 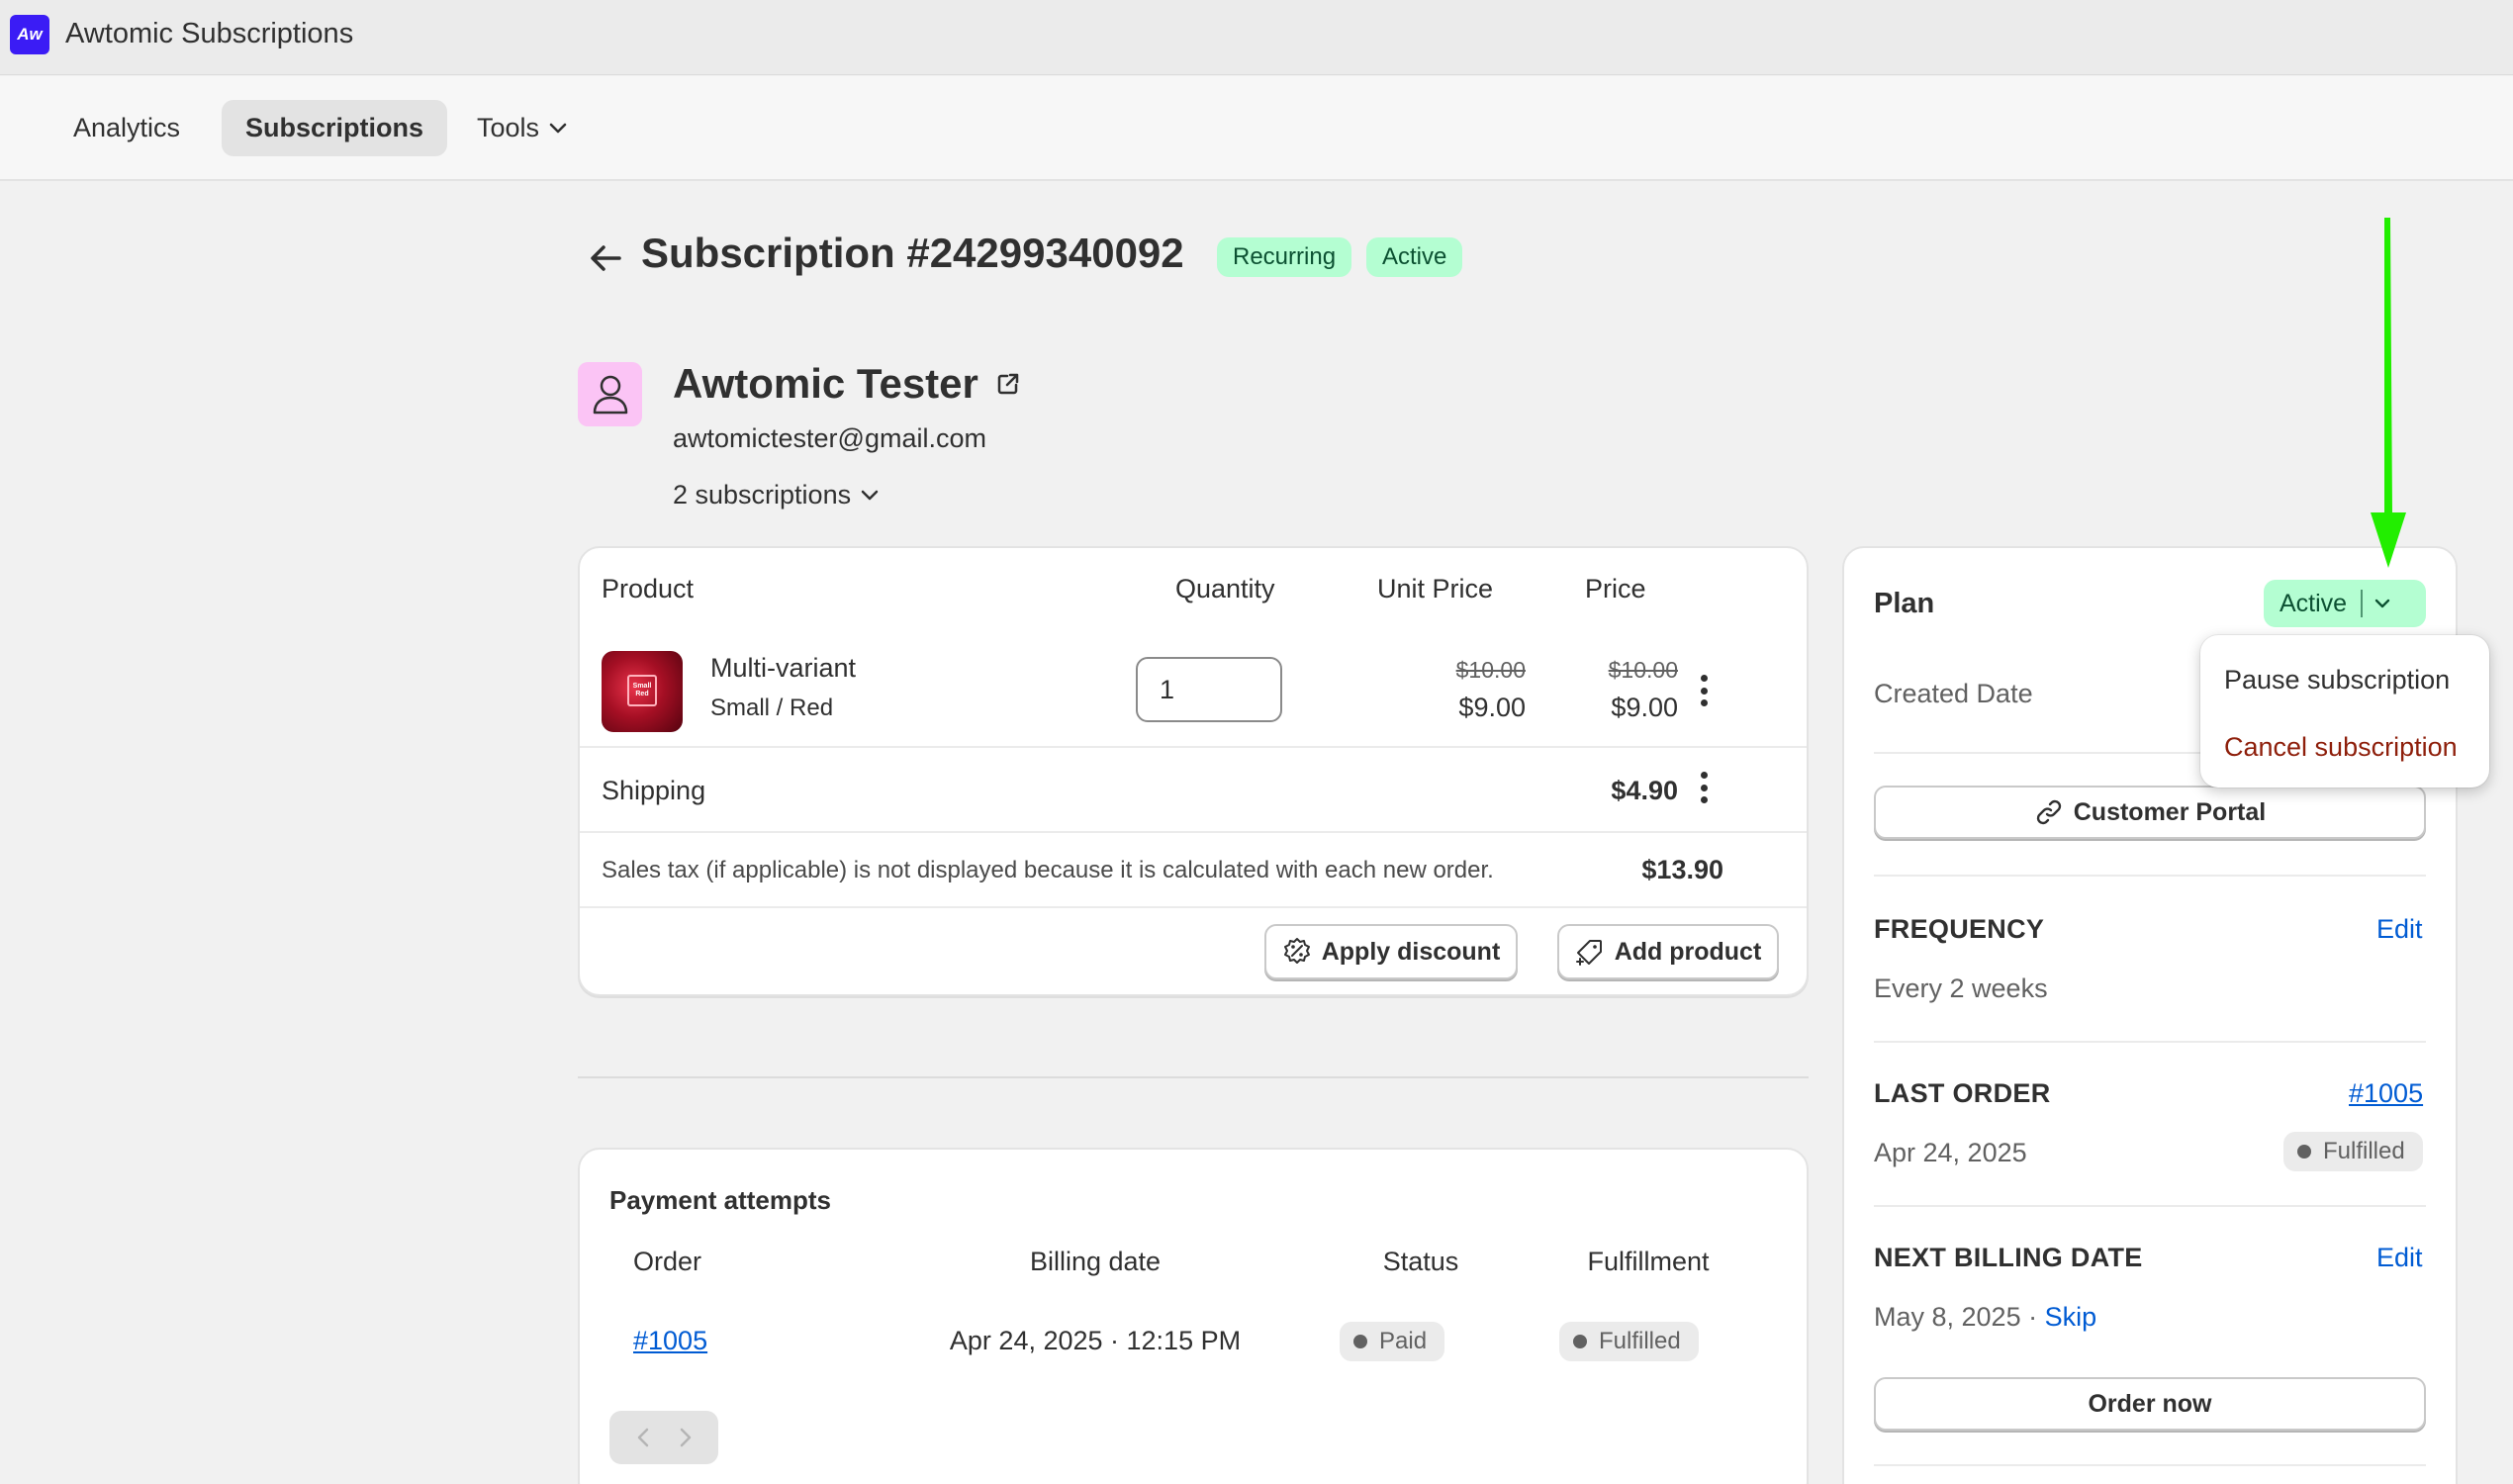 I want to click on add-product-button: Add product, so click(x=1668, y=951).